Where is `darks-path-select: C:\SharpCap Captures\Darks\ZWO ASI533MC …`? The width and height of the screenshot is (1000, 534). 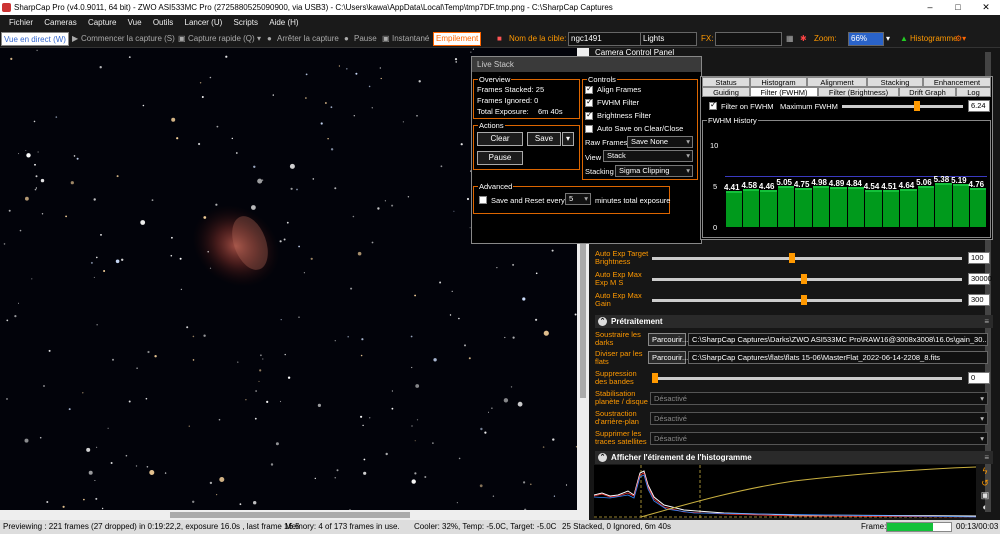
darks-path-select: C:\SharpCap Captures\Darks\ZWO ASI533MC … is located at coordinates (838, 339).